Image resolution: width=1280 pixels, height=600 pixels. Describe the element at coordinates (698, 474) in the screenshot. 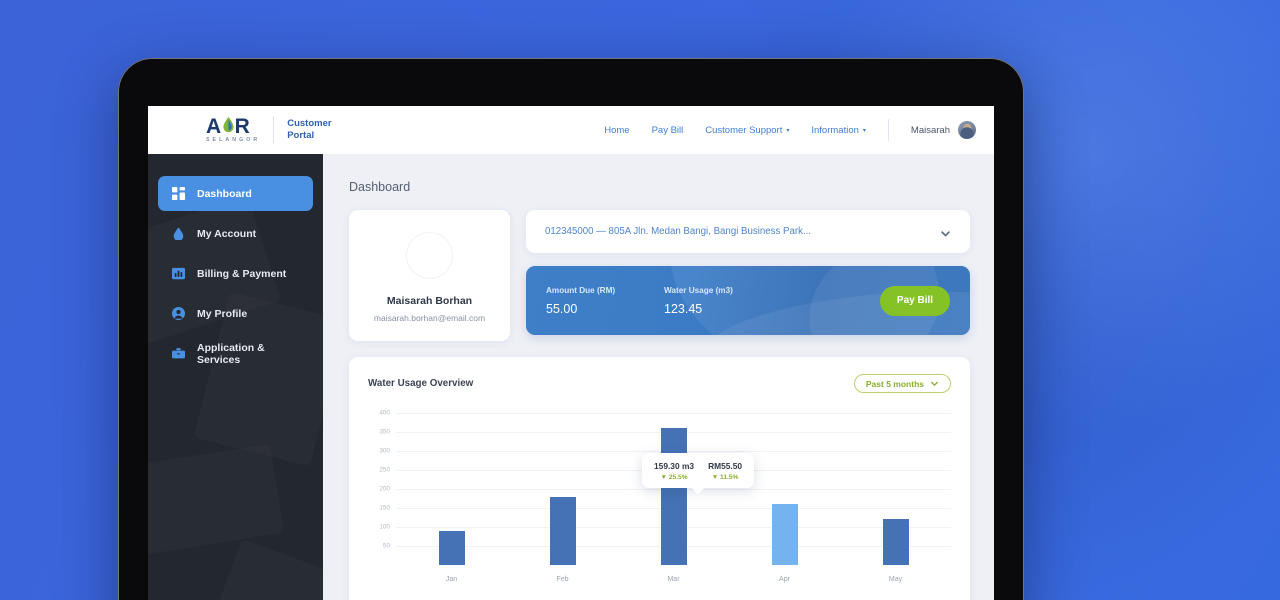

I see `chart-tooltip: 159.30 m3 ▼ 25.5% RM55.50 ▼ 11.5%` at that location.